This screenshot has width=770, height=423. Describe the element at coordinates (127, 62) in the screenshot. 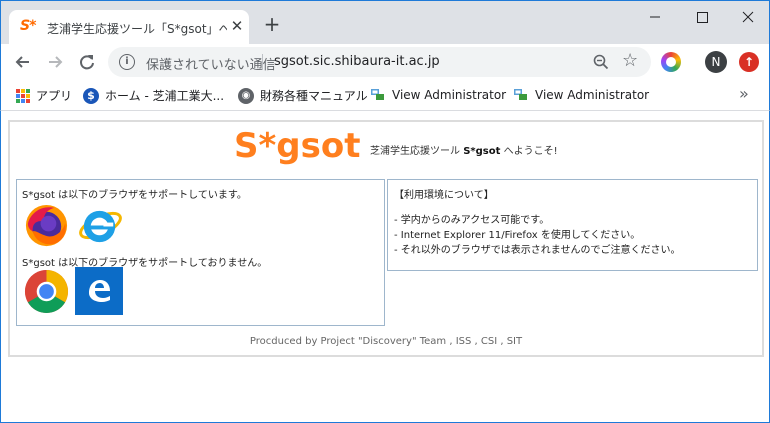

I see `info-icon: i` at that location.